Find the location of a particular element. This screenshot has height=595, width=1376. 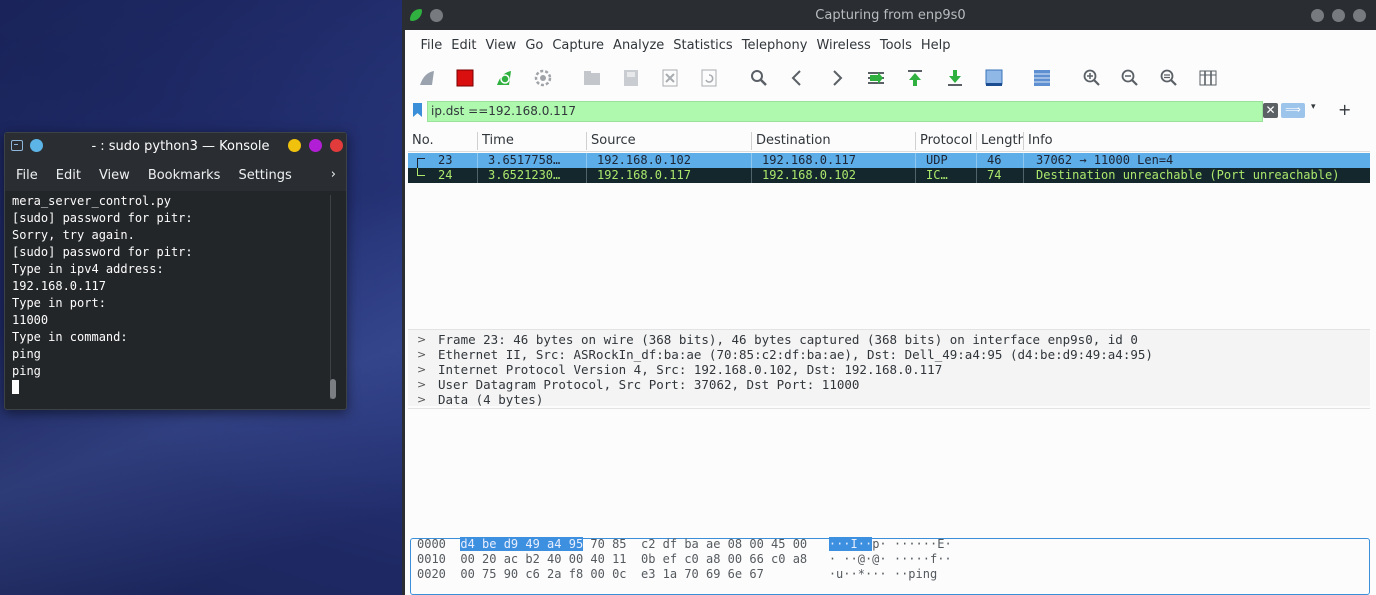

go-to-packet-icon is located at coordinates (876, 78).